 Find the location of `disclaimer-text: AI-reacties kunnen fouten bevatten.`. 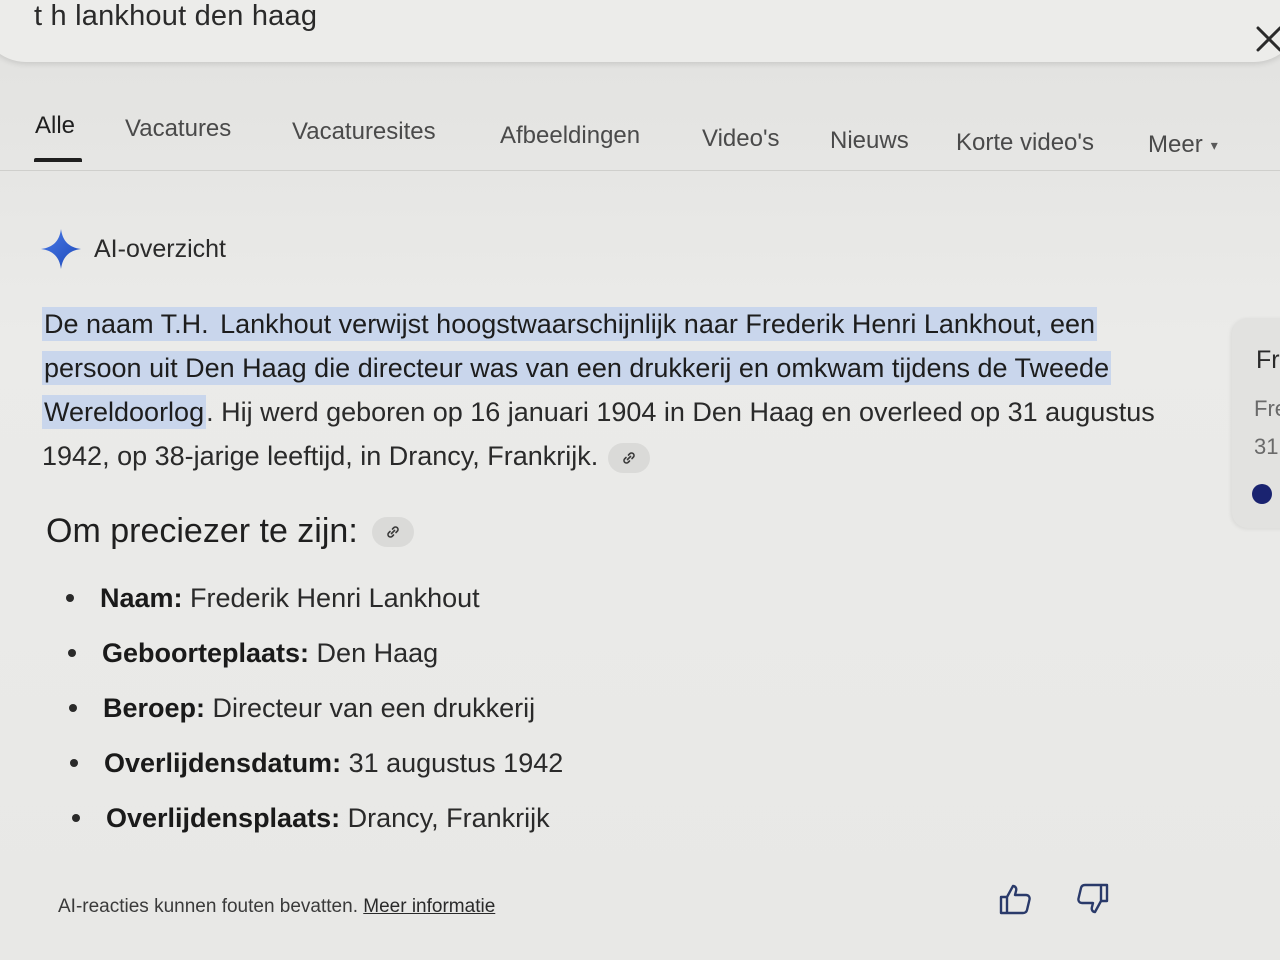

disclaimer-text: AI-reacties kunnen fouten bevatten. is located at coordinates (208, 906).